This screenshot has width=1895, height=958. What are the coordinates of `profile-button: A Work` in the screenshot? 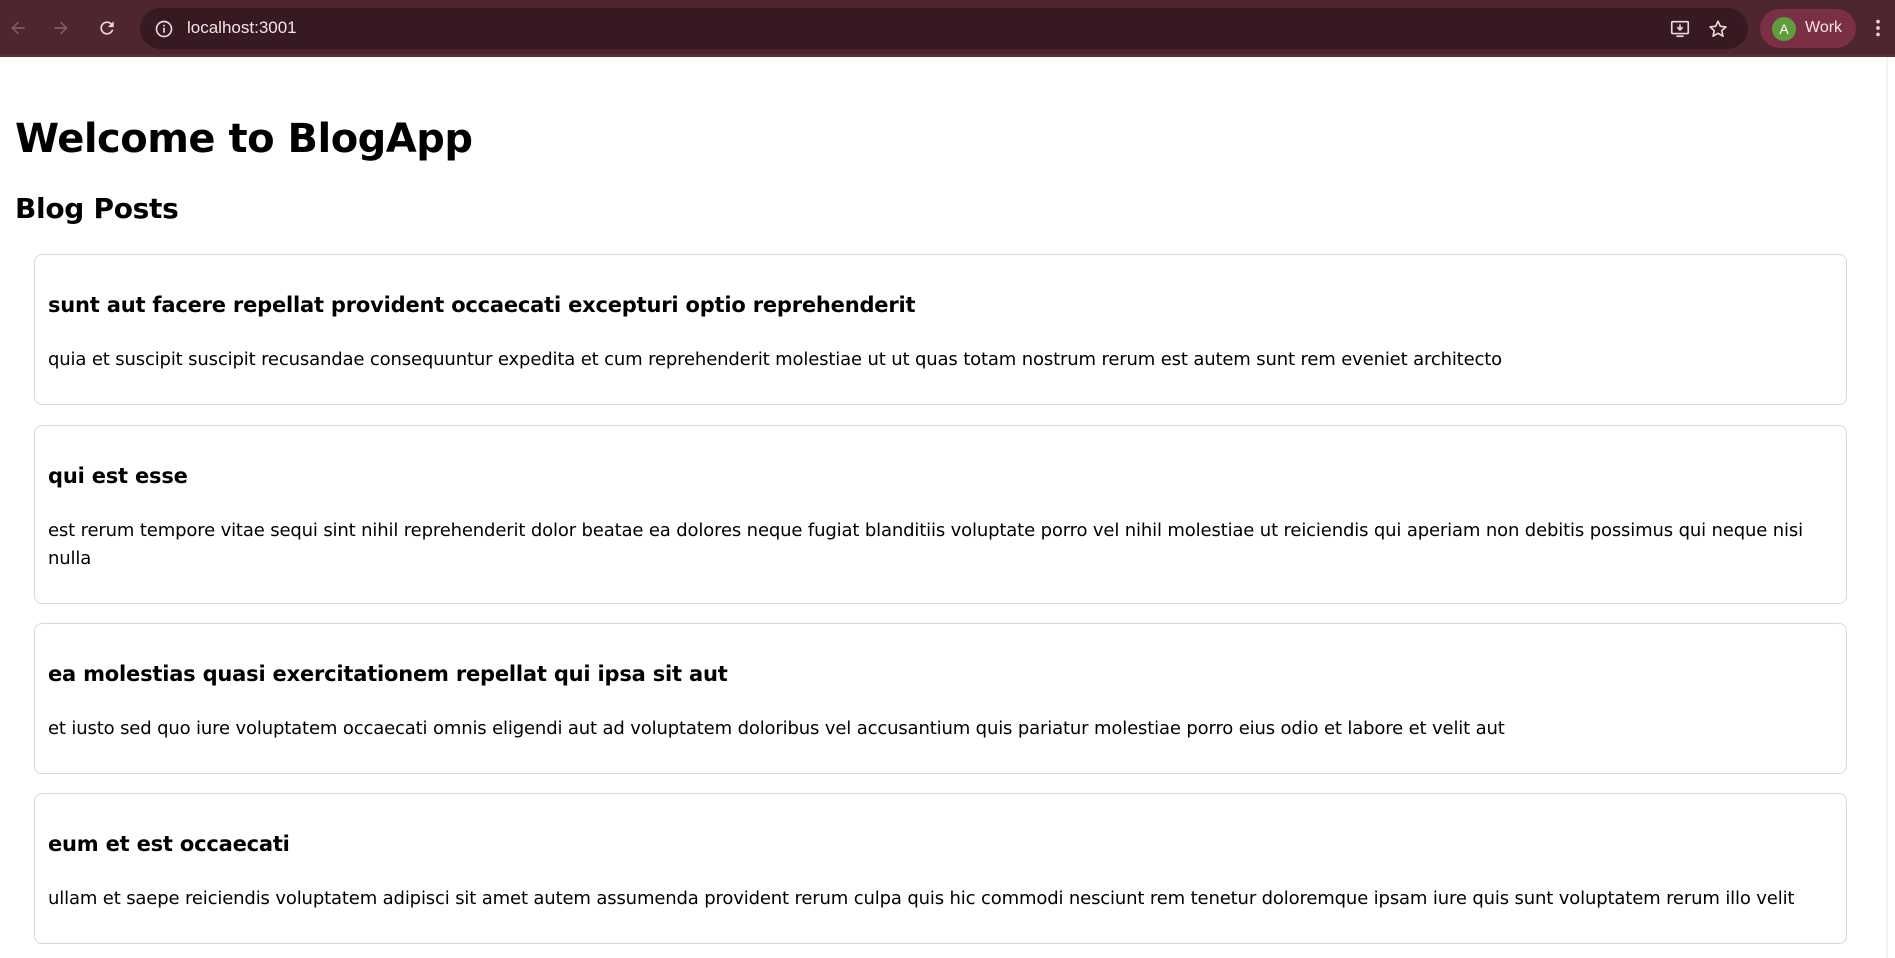 It's located at (1808, 28).